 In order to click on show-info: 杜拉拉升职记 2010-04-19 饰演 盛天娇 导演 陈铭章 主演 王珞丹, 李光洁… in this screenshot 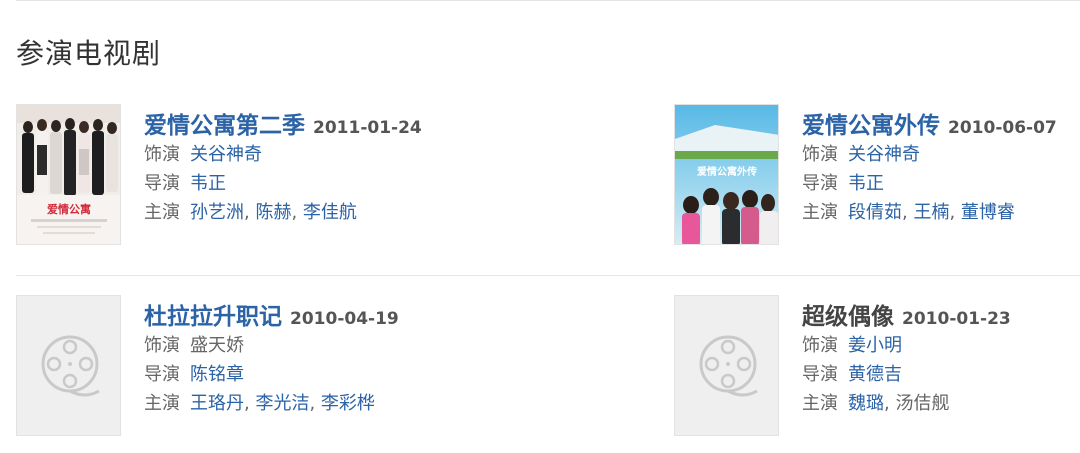, I will do `click(394, 357)`.